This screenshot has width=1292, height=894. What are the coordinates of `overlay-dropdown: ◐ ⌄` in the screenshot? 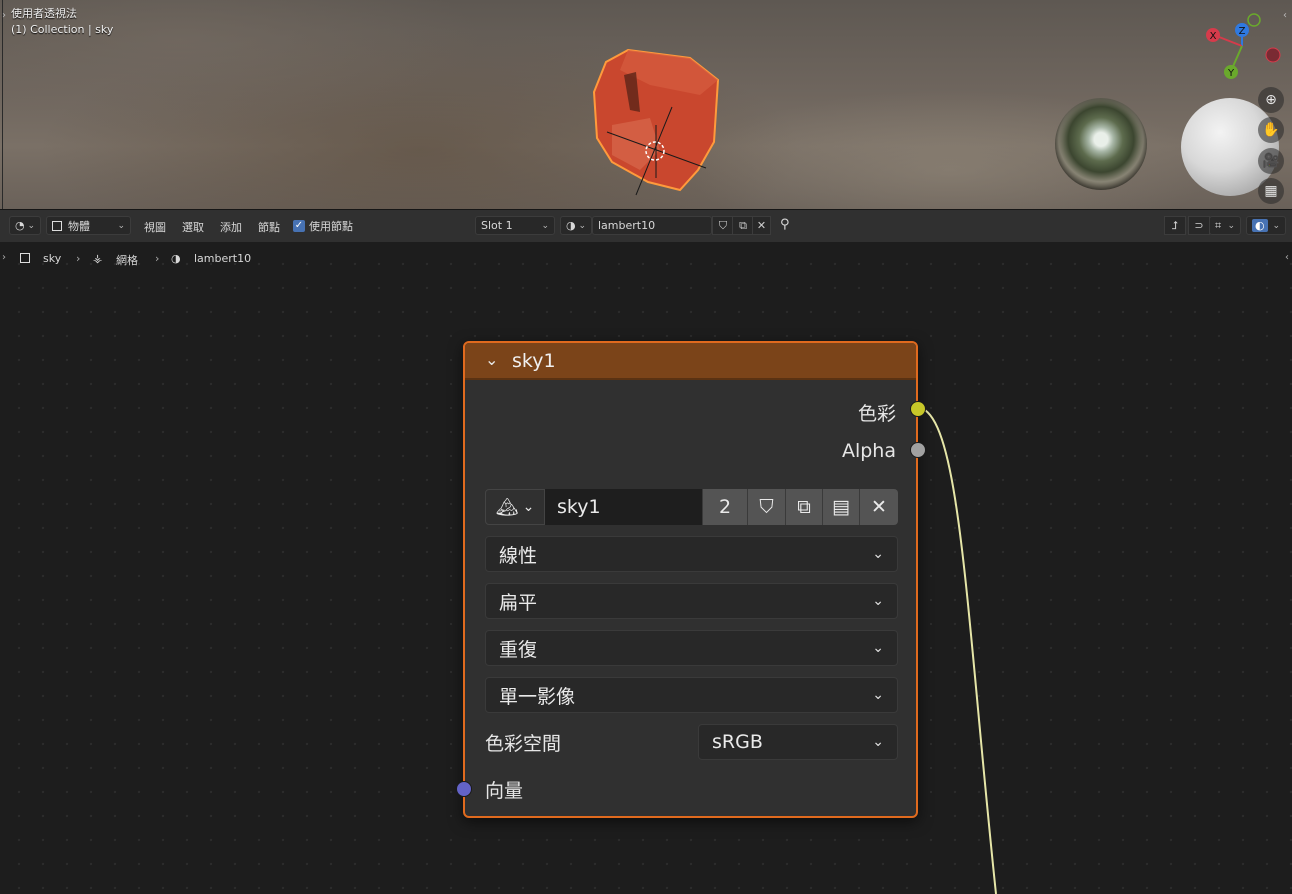 It's located at (1266, 225).